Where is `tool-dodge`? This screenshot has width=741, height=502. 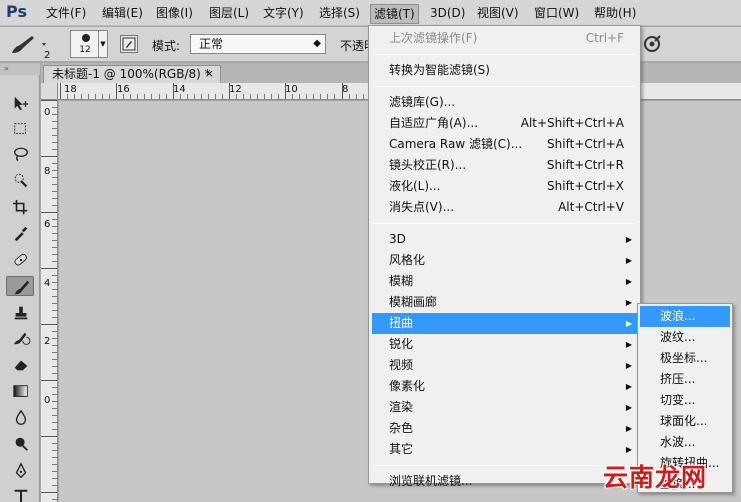 tool-dodge is located at coordinates (20, 443).